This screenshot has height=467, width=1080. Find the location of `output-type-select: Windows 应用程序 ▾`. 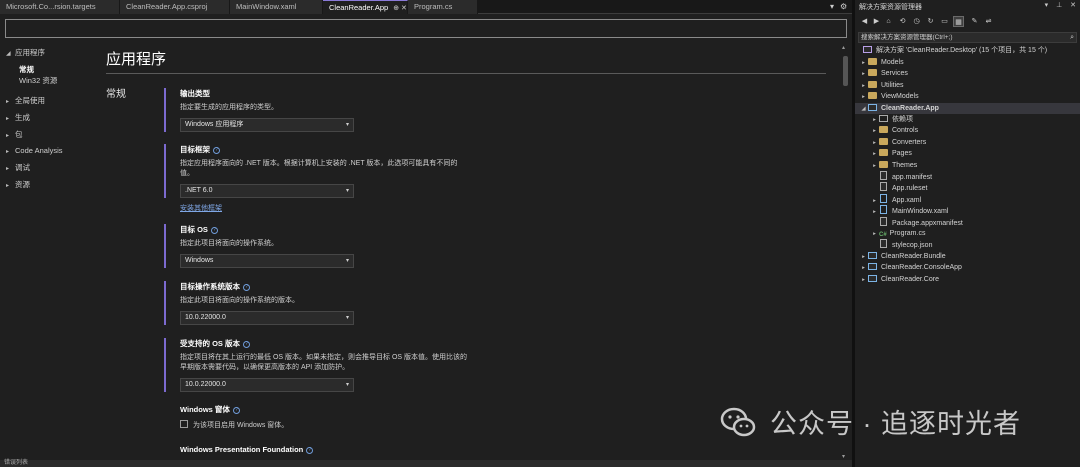

output-type-select: Windows 应用程序 ▾ is located at coordinates (267, 125).